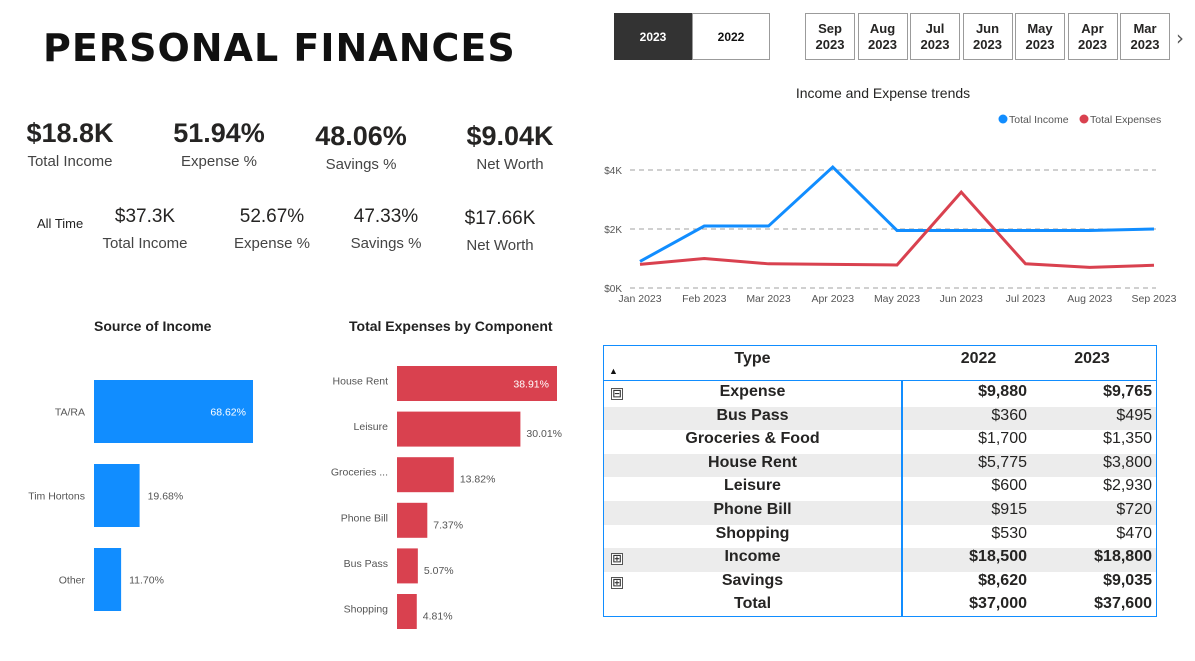 This screenshot has height=661, width=1195. What do you see at coordinates (882, 28) in the screenshot?
I see `month-label: Aug` at bounding box center [882, 28].